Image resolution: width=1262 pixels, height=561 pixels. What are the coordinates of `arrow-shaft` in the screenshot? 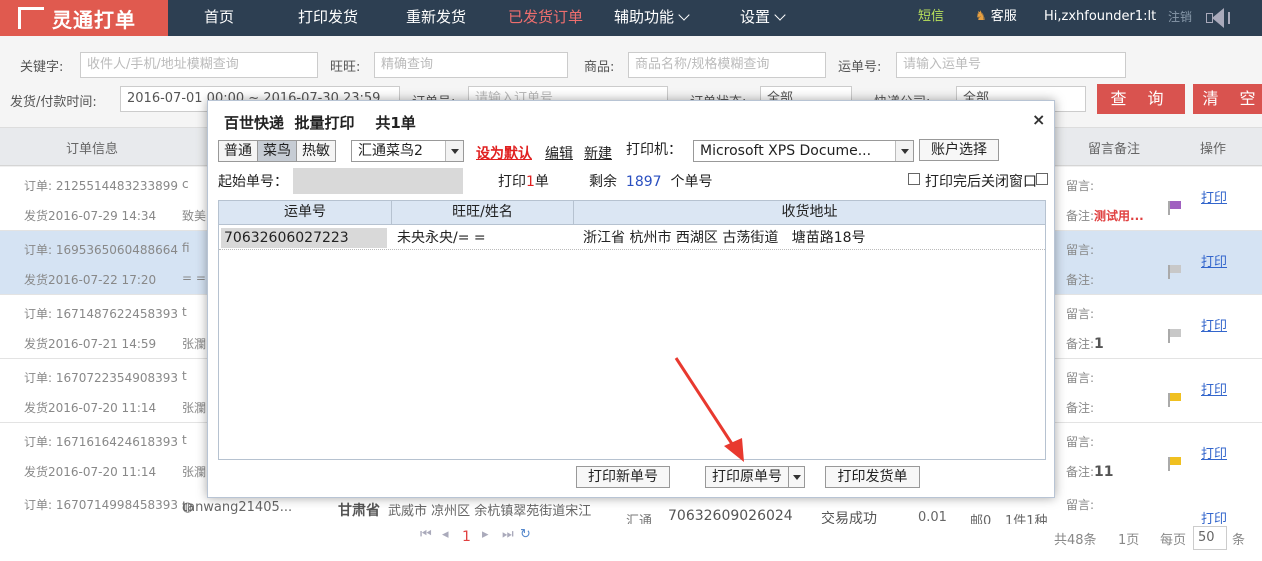 It's located at (706, 404).